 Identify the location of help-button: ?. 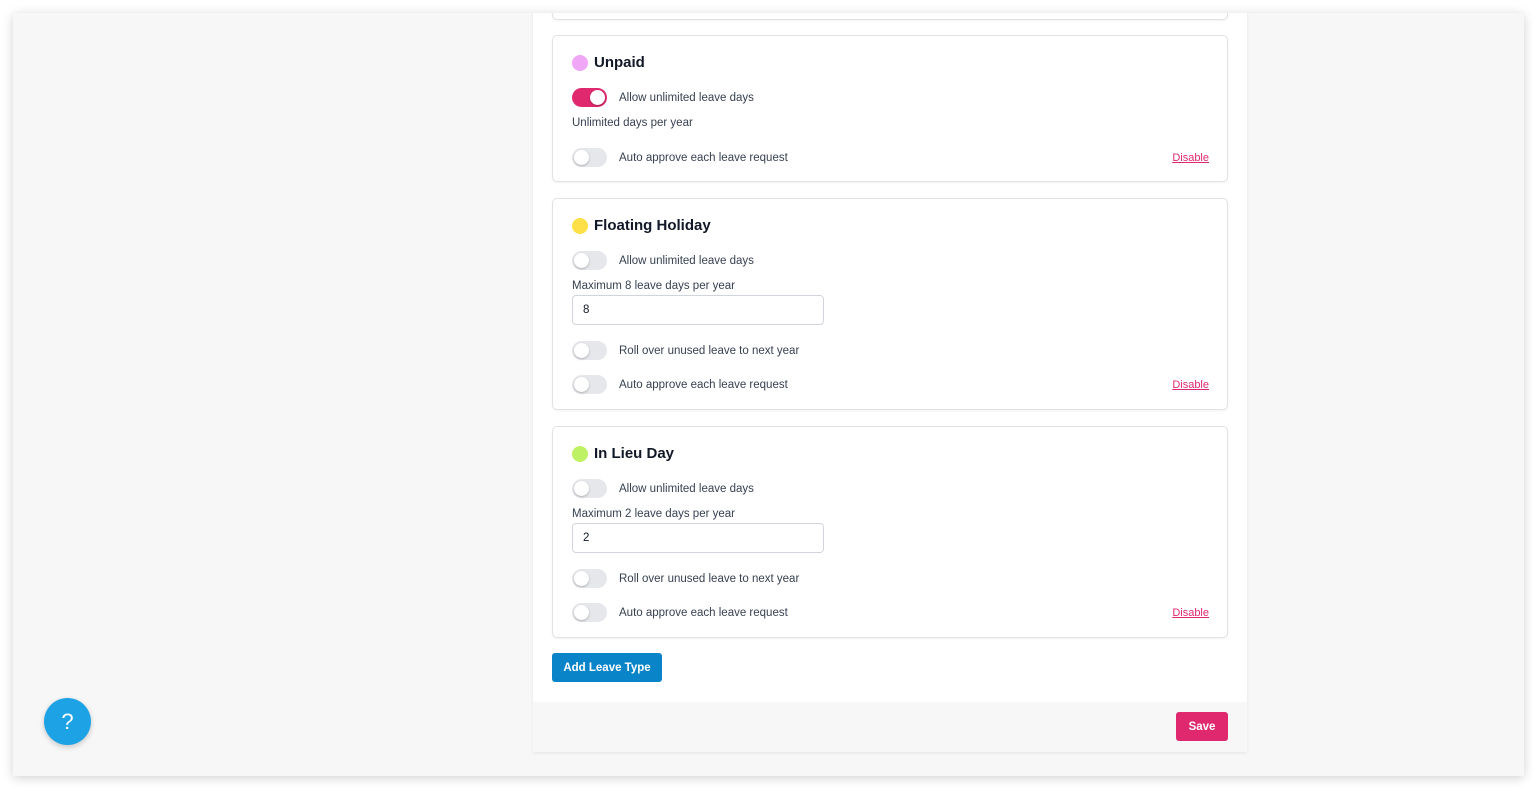
(67, 721).